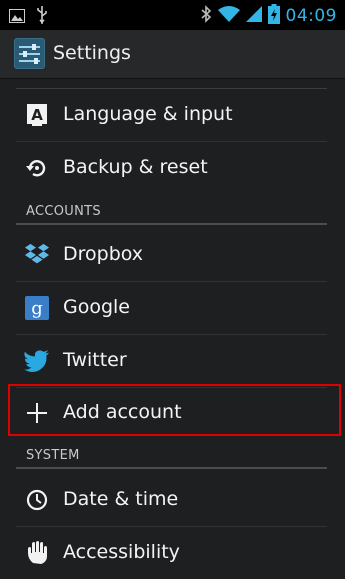 This screenshot has width=345, height=579. I want to click on picture-icon, so click(17, 17).